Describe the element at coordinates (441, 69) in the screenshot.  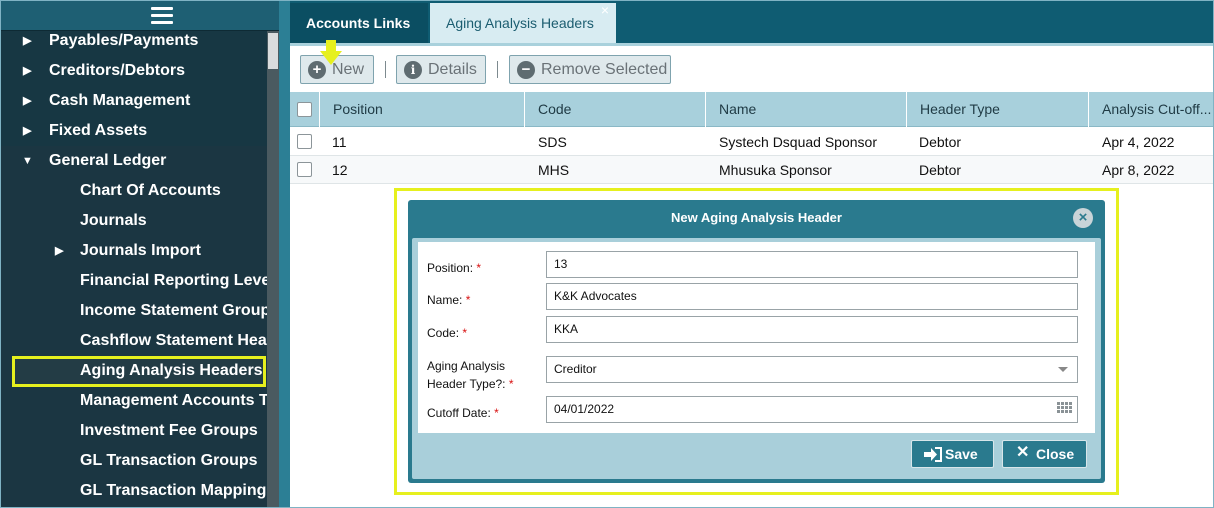
I see `details-button: i Details` at that location.